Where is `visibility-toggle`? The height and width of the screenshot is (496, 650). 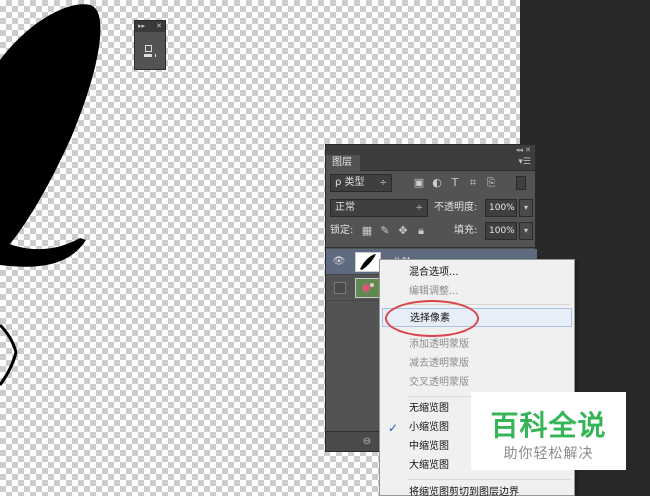
visibility-toggle is located at coordinates (340, 288).